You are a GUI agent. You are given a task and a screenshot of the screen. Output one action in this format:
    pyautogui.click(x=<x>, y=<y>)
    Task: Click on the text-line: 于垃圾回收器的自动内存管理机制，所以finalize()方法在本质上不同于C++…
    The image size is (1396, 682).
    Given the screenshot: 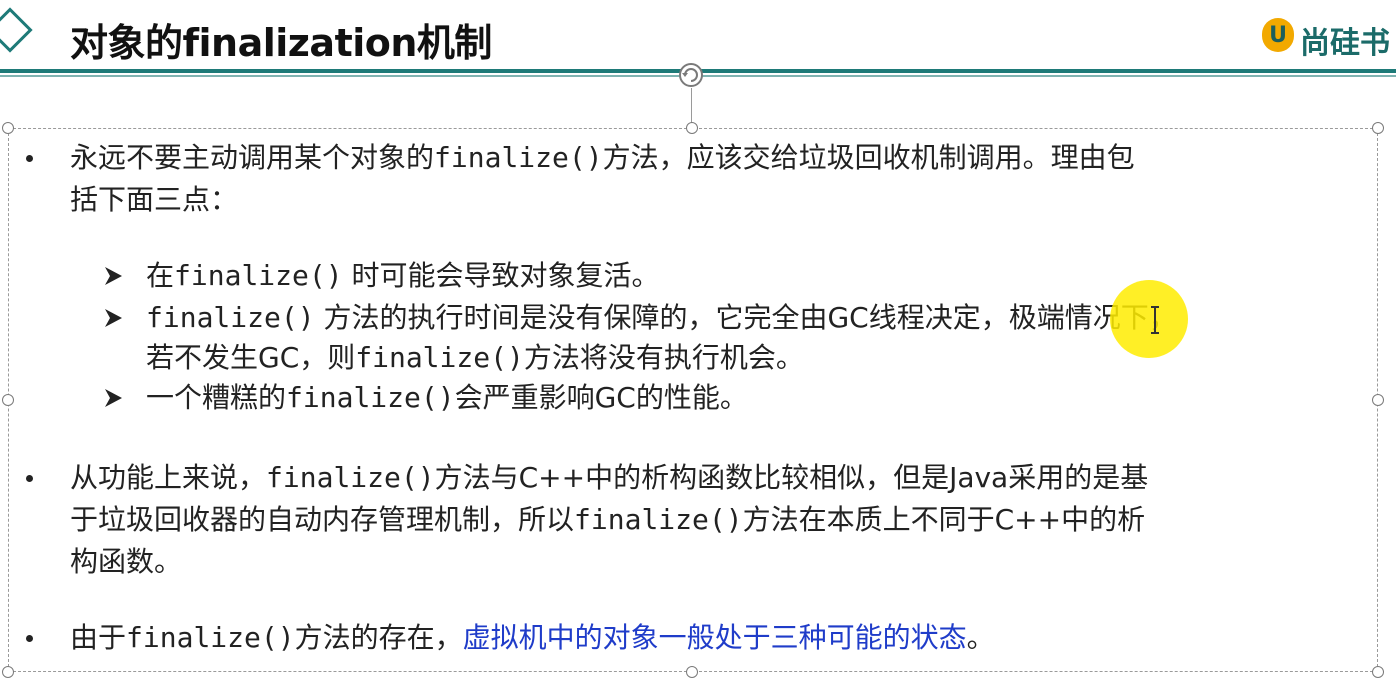 What is the action you would take?
    pyautogui.click(x=607, y=520)
    